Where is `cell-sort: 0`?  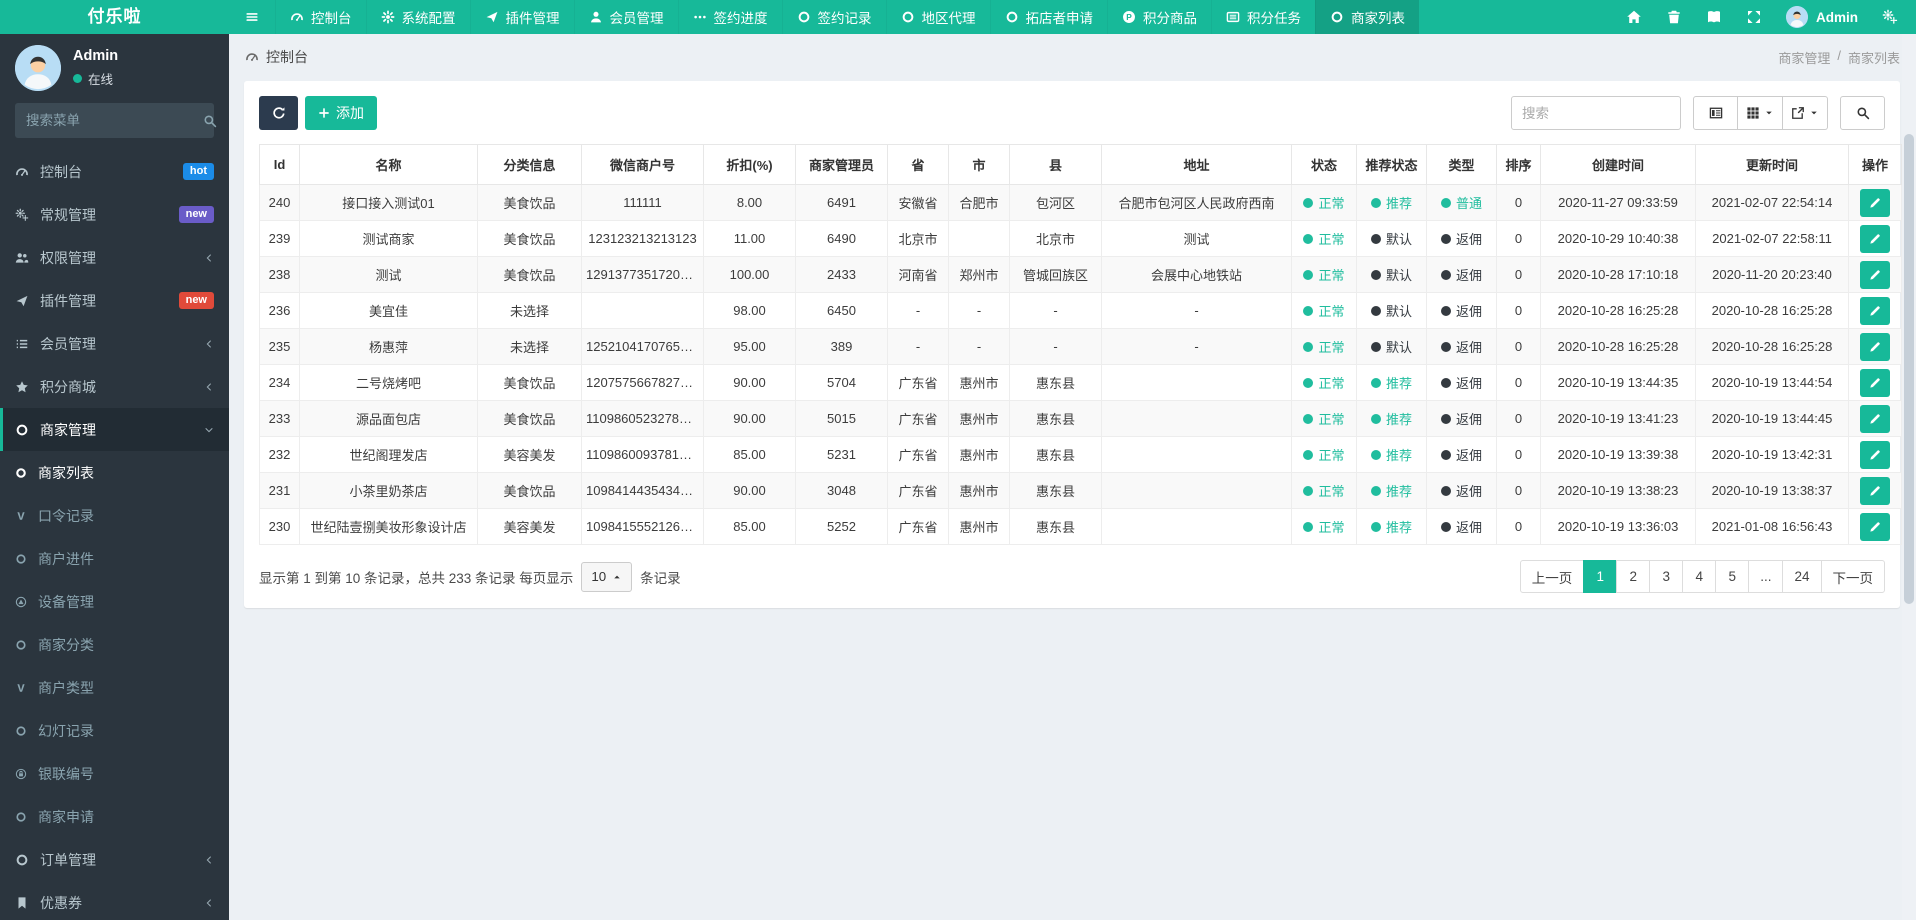 cell-sort: 0 is located at coordinates (1518, 310).